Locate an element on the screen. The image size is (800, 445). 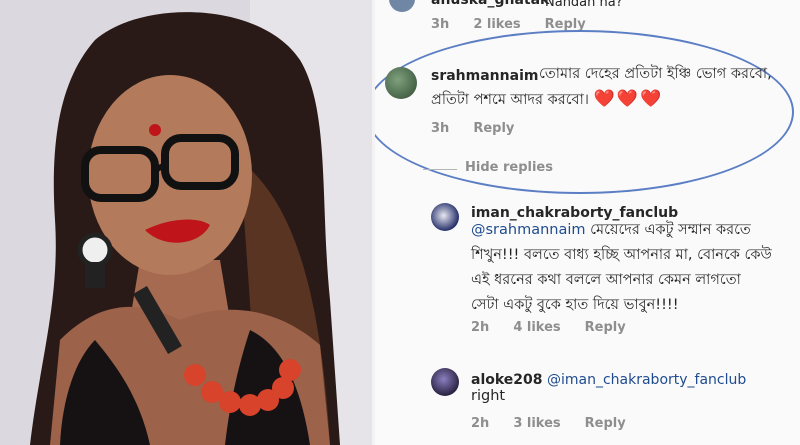
comment-text: right is located at coordinates (488, 396).